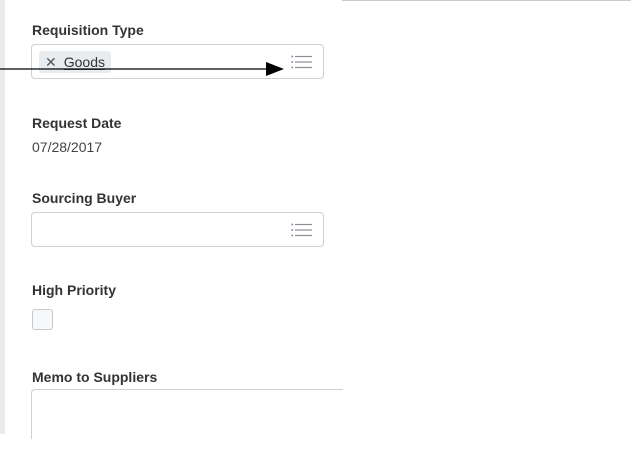  I want to click on requisition-type-list-icon, so click(301, 62).